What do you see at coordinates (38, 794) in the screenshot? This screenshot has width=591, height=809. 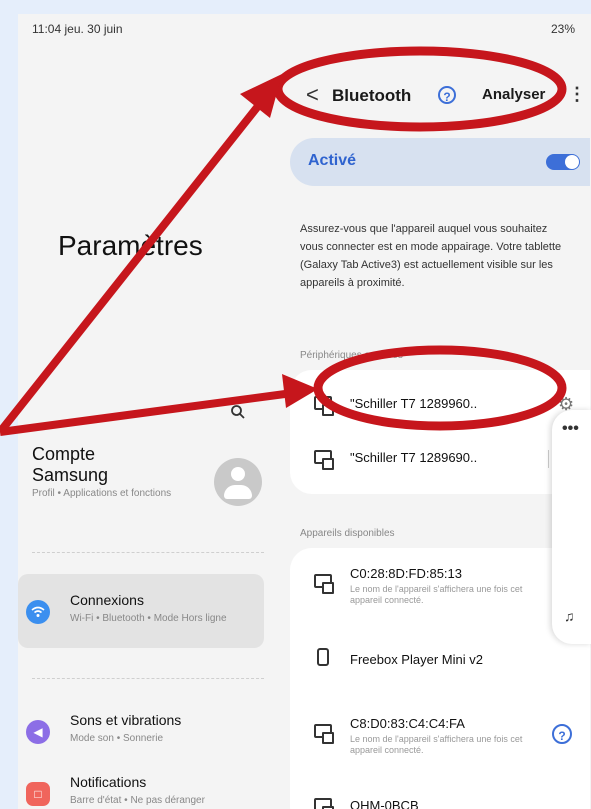 I see `notification-icon: □` at bounding box center [38, 794].